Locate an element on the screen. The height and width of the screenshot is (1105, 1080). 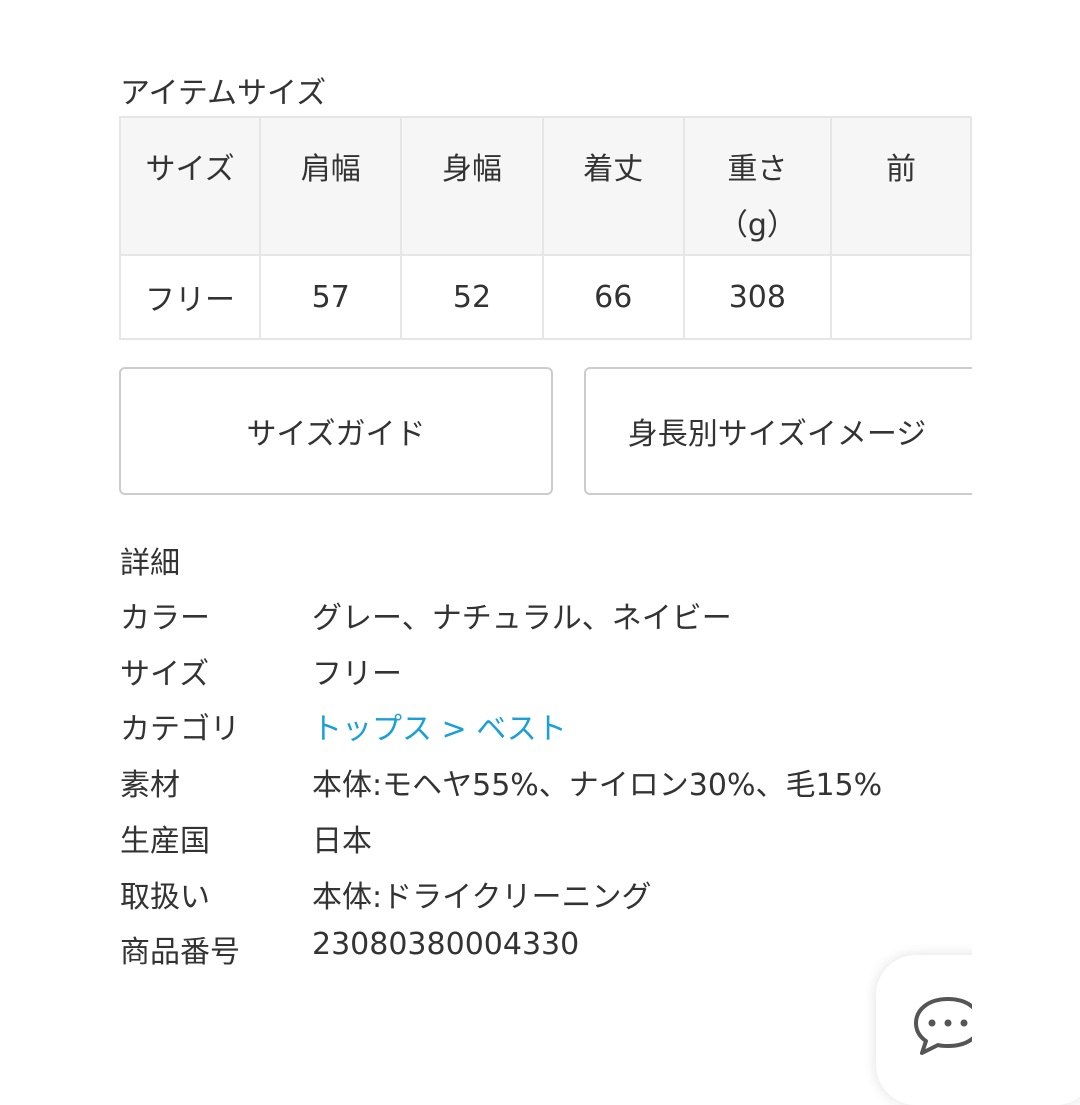
header-cell: 身幅 is located at coordinates (472, 186).